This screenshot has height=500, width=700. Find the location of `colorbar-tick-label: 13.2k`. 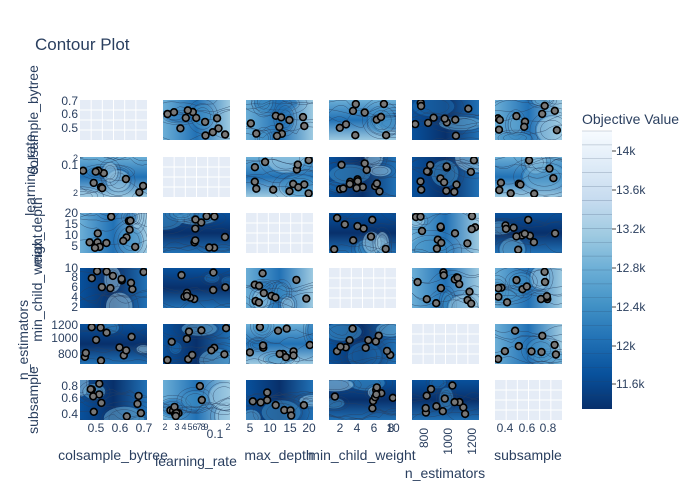

colorbar-tick-label: 13.2k is located at coordinates (631, 229).